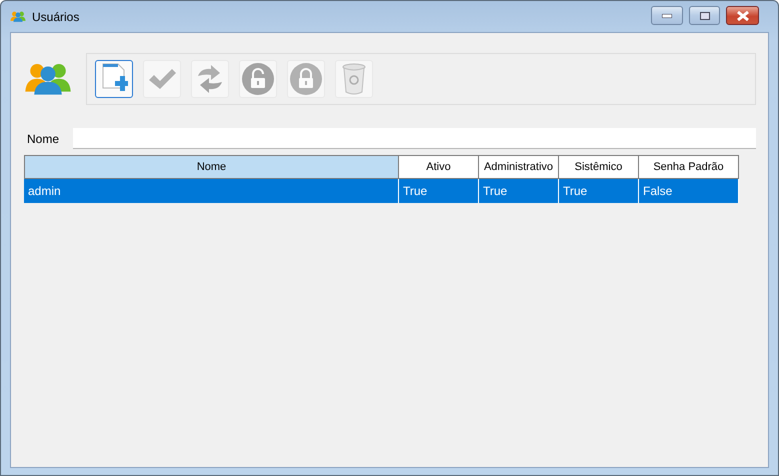 The width and height of the screenshot is (779, 476). I want to click on table-cell: admin, so click(211, 191).